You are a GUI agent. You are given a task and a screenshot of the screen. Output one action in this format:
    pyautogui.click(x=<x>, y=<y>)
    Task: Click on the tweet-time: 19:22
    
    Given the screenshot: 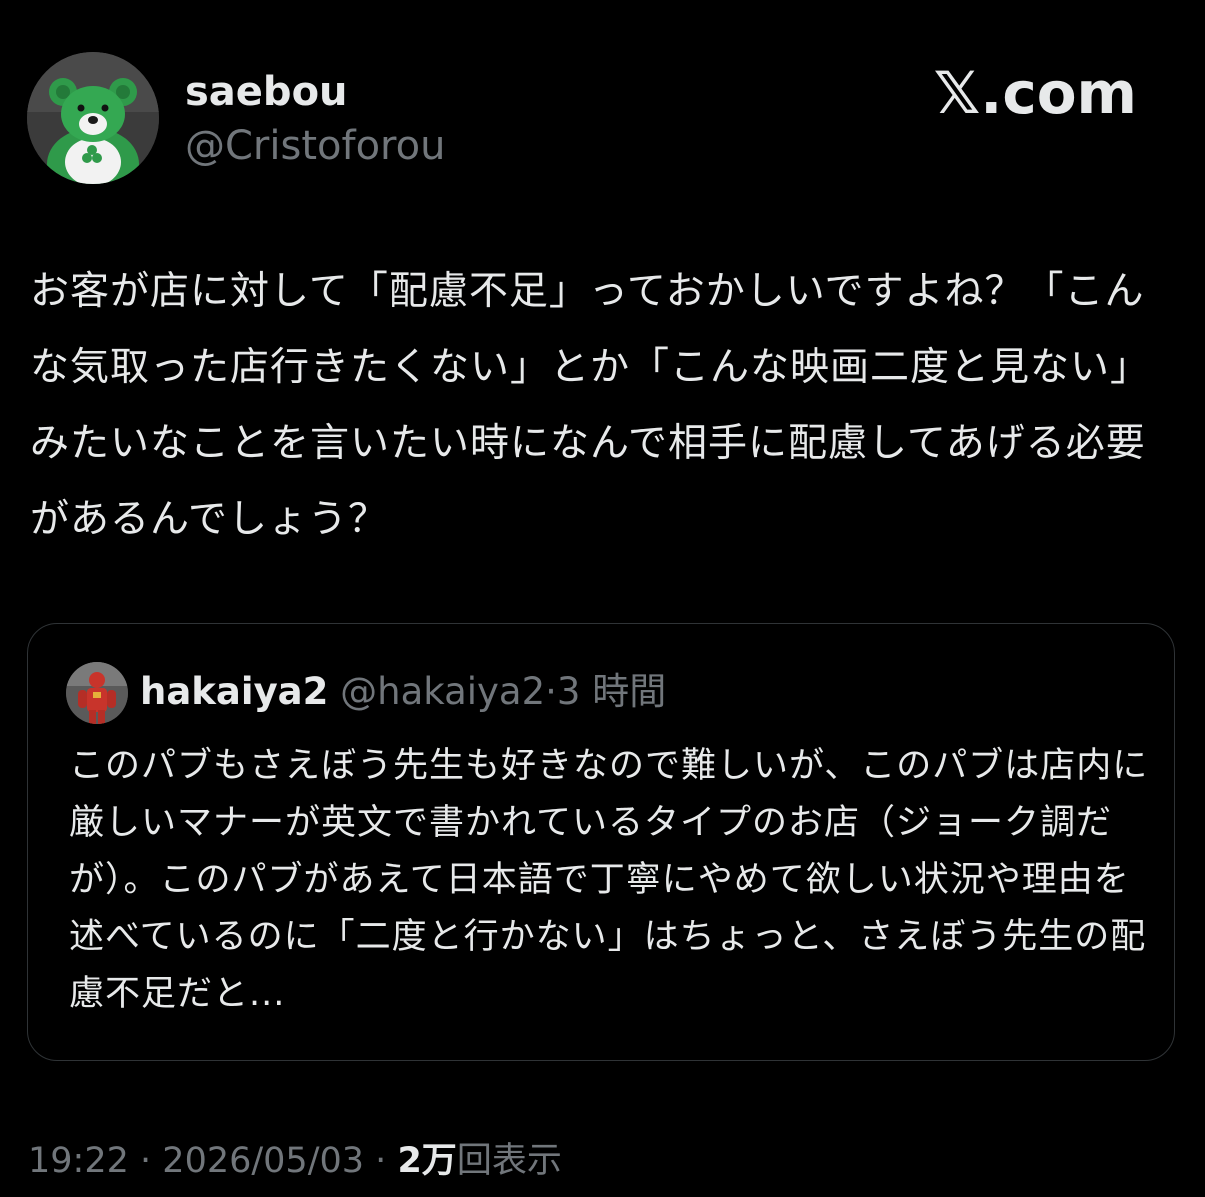 What is the action you would take?
    pyautogui.click(x=78, y=1161)
    